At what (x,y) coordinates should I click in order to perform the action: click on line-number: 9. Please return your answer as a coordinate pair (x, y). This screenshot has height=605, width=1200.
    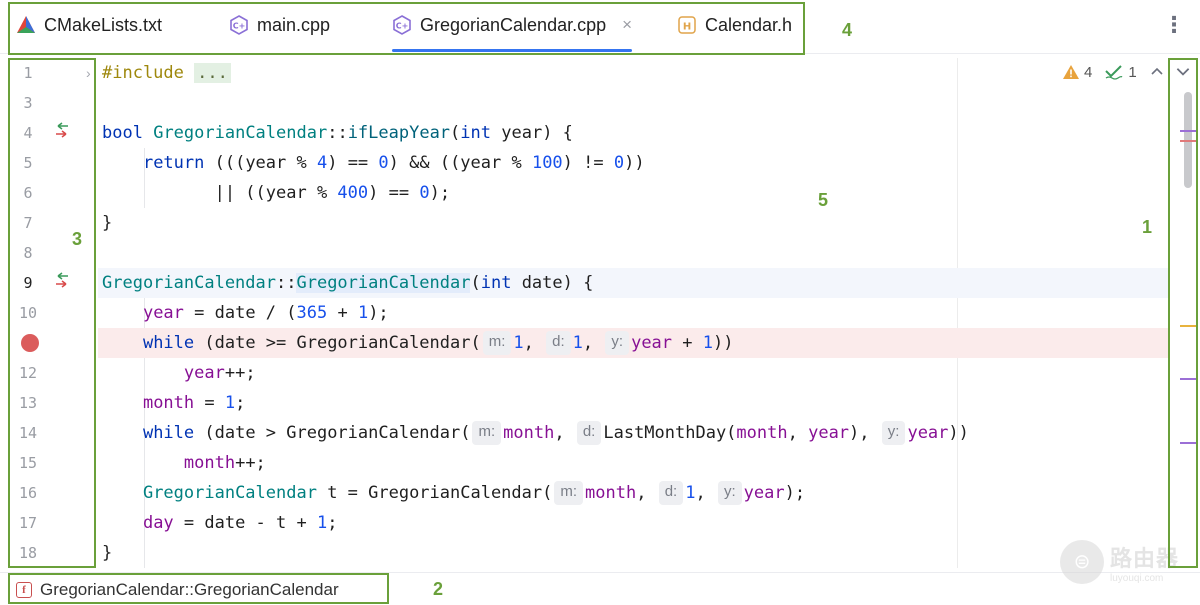
    Looking at the image, I should click on (28, 283).